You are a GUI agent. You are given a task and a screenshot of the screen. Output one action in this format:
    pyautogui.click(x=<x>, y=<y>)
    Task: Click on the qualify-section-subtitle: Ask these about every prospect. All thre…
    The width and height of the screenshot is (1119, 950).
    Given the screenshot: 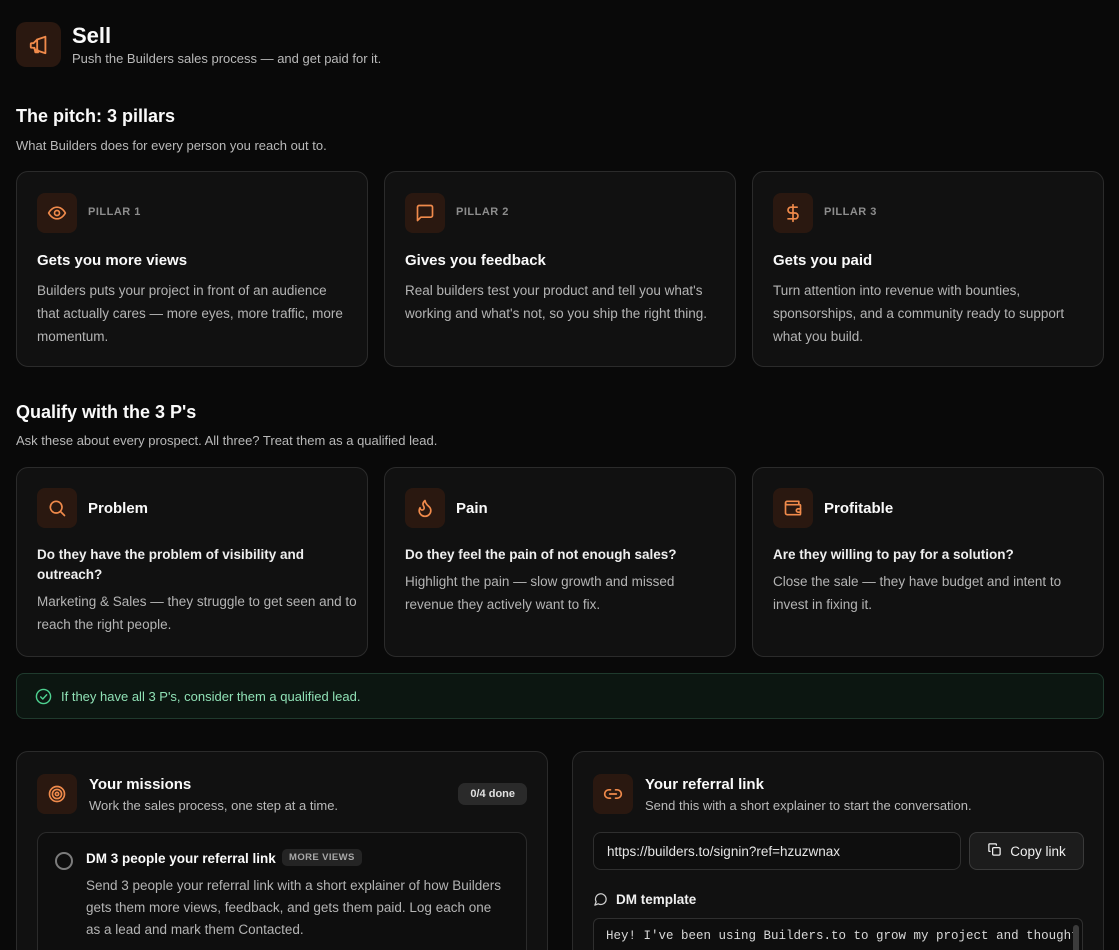 What is the action you would take?
    pyautogui.click(x=227, y=440)
    